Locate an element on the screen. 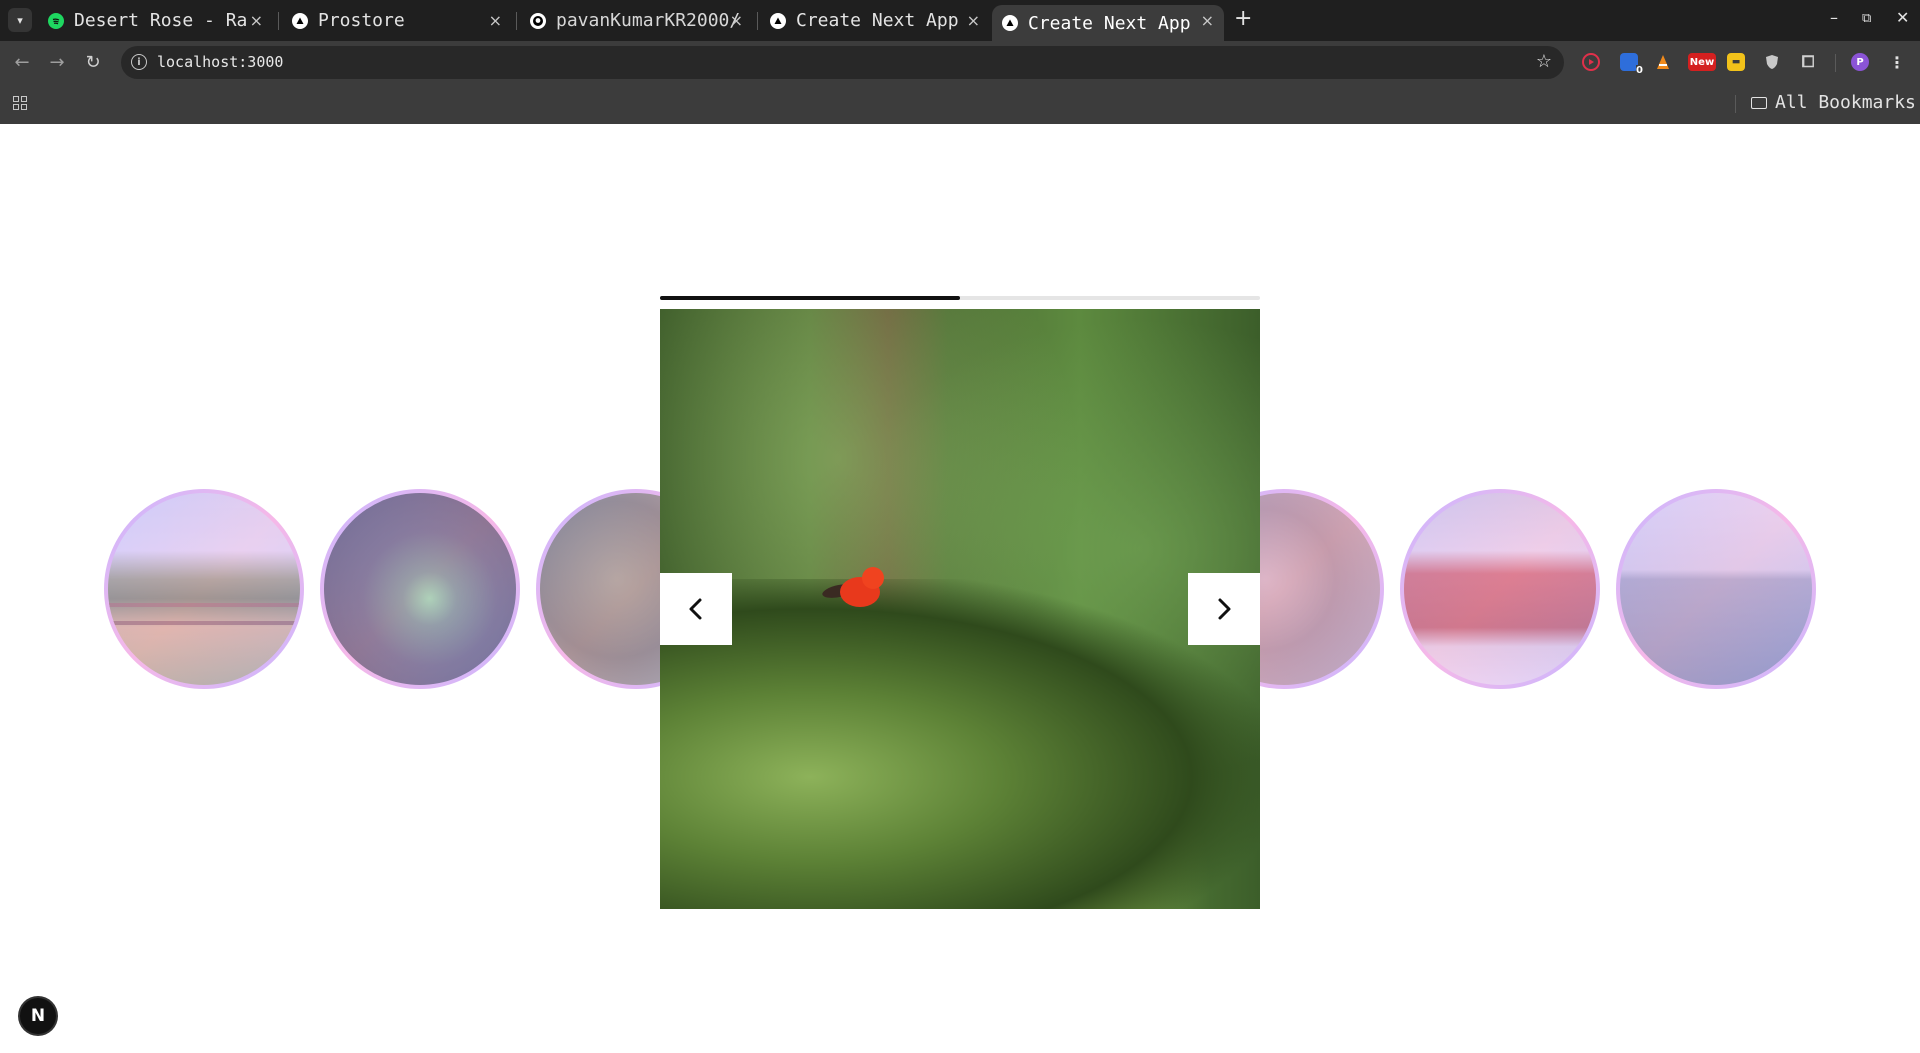 The height and width of the screenshot is (1053, 1920). all-bookmarks-button: All Bookmarks is located at coordinates (1833, 102).